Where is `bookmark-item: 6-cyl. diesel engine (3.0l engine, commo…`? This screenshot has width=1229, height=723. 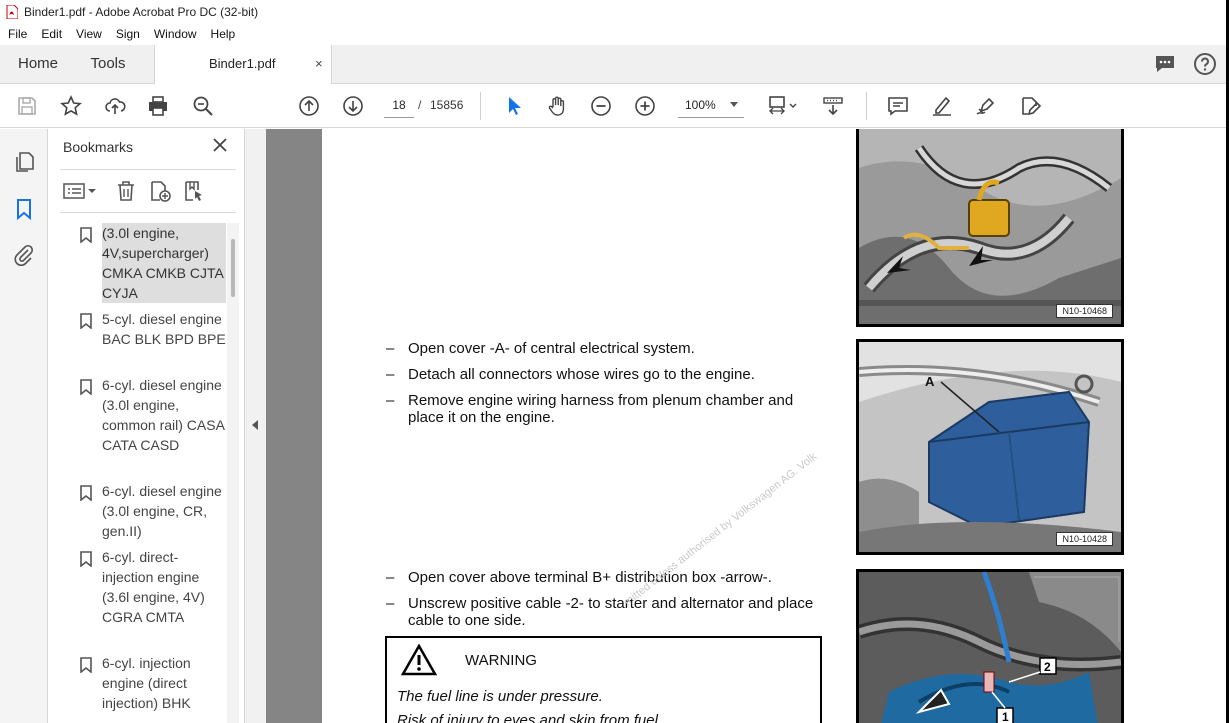
bookmark-item: 6-cyl. diesel engine (3.0l engine, commo… is located at coordinates (138, 425).